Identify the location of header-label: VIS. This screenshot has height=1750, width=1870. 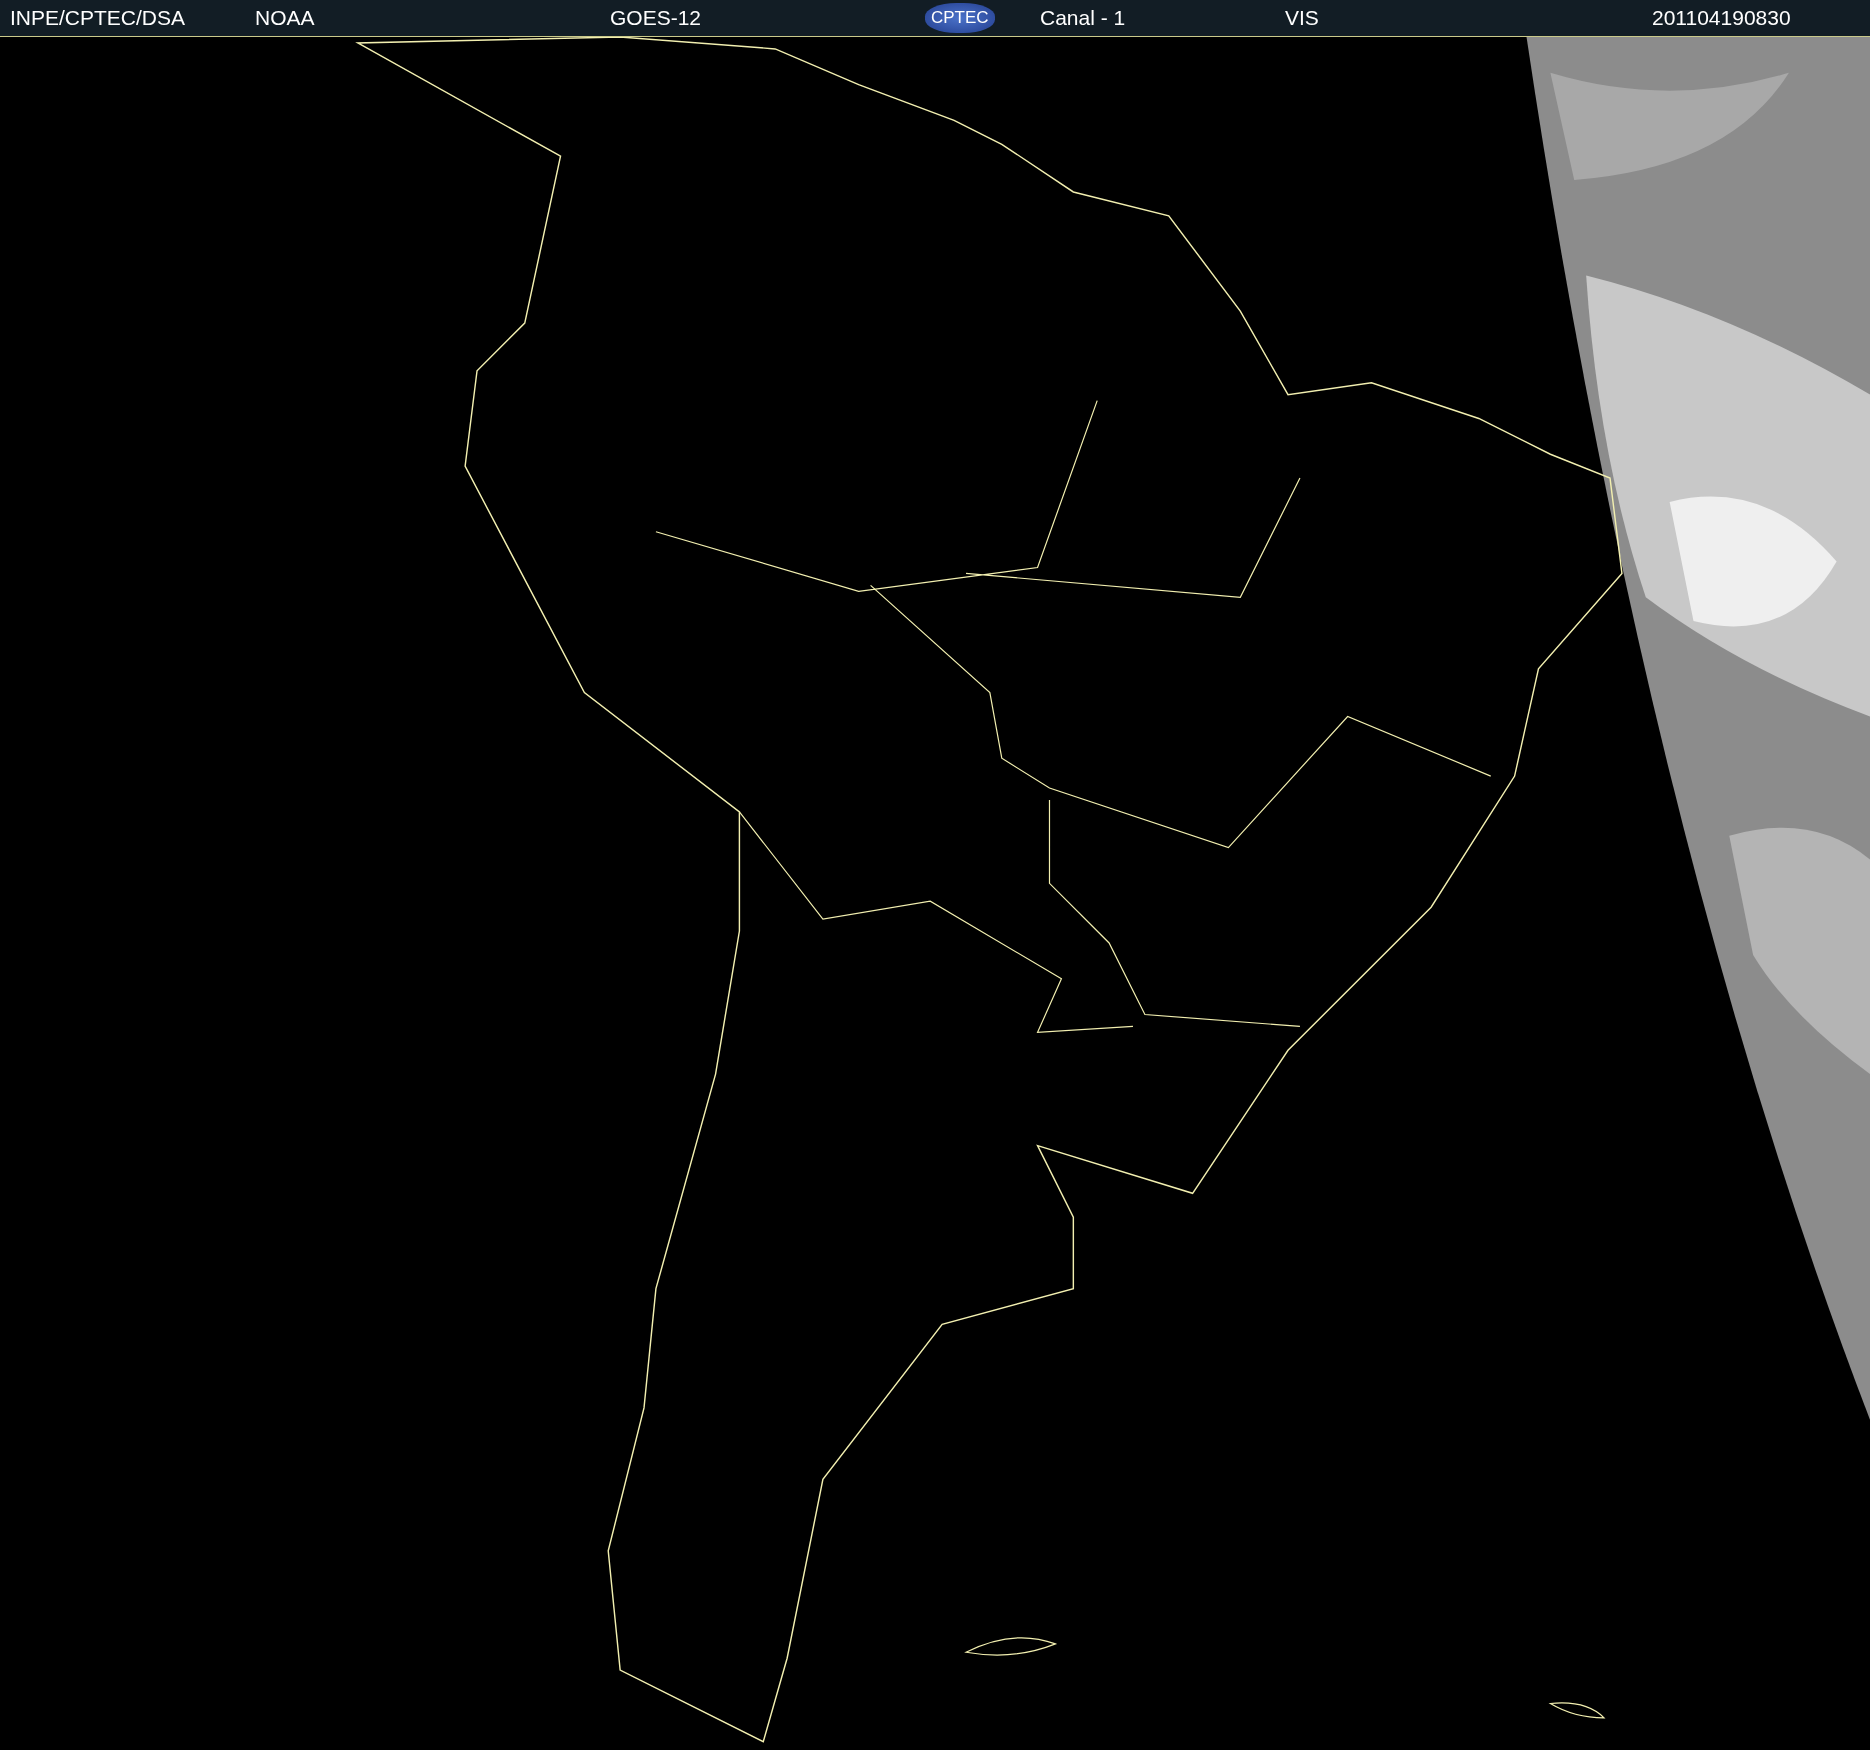
(1302, 18).